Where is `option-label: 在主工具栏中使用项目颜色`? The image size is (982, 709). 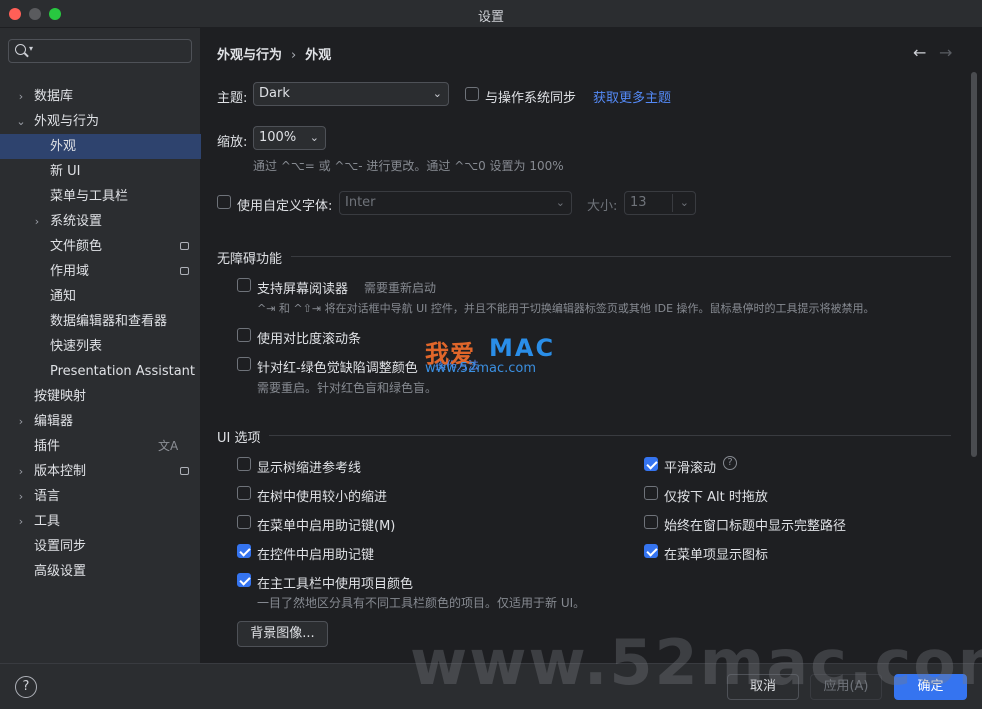 option-label: 在主工具栏中使用项目颜色 is located at coordinates (335, 582).